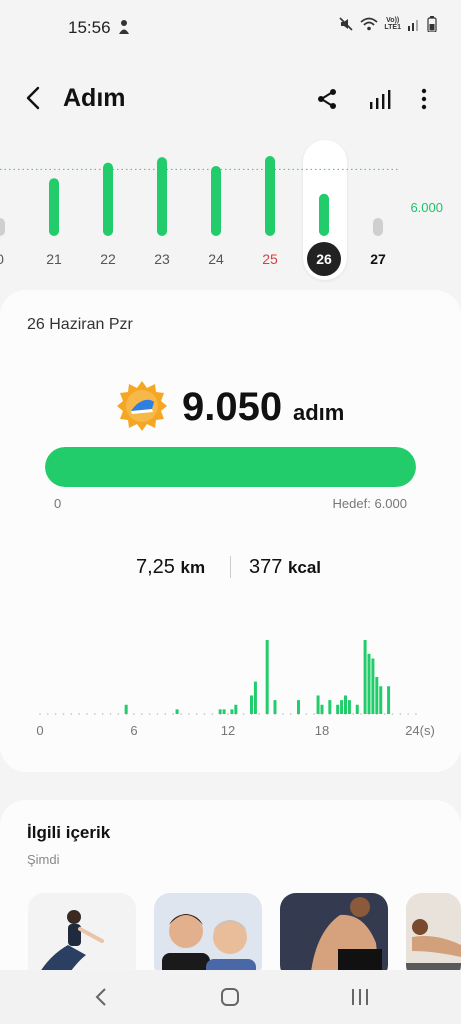 The width and height of the screenshot is (461, 1024). What do you see at coordinates (108, 259) in the screenshot?
I see `day-label-22: 22` at bounding box center [108, 259].